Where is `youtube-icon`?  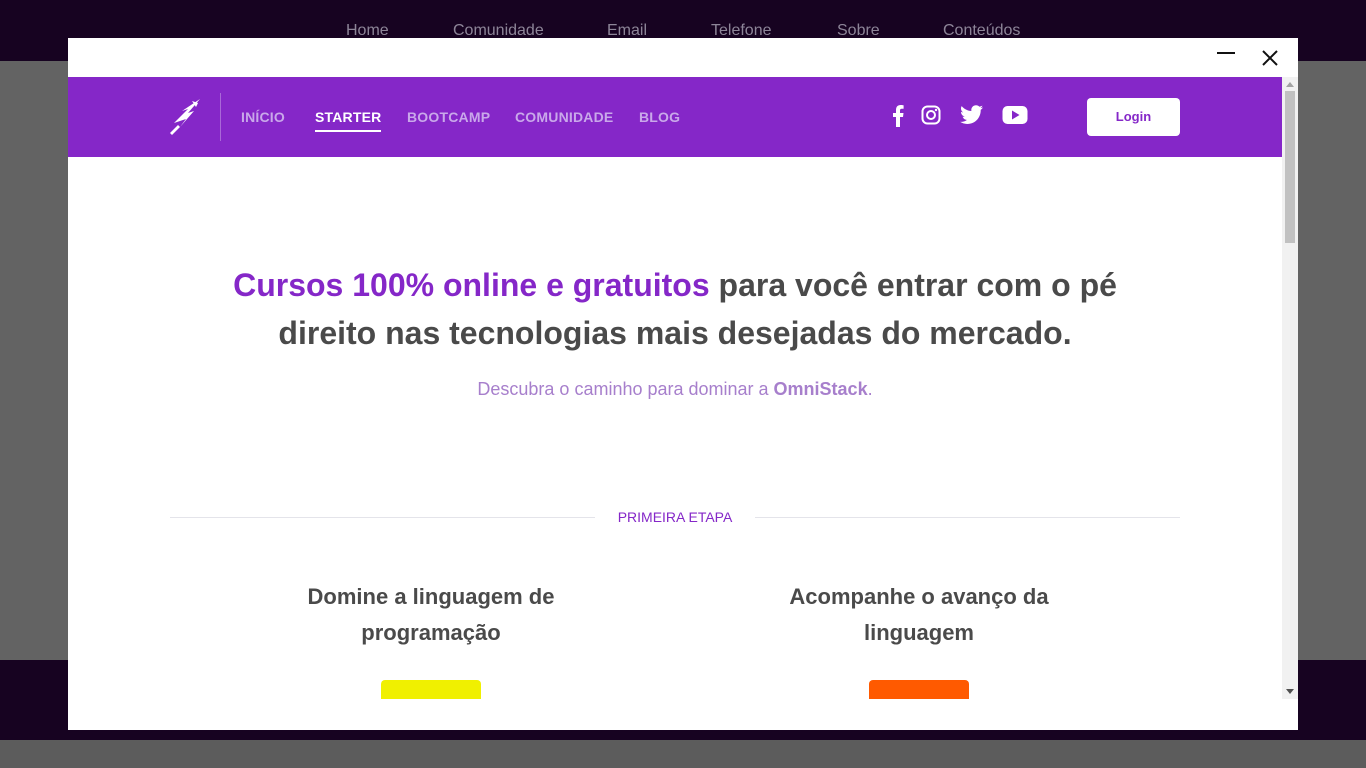
youtube-icon is located at coordinates (1015, 115).